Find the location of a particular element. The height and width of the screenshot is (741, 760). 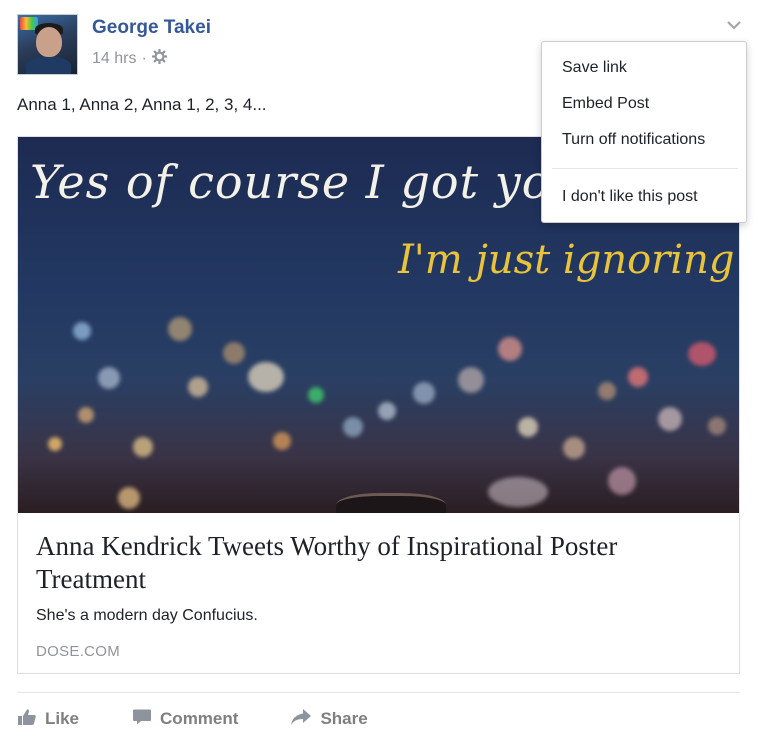

share-arrow-icon is located at coordinates (301, 719).